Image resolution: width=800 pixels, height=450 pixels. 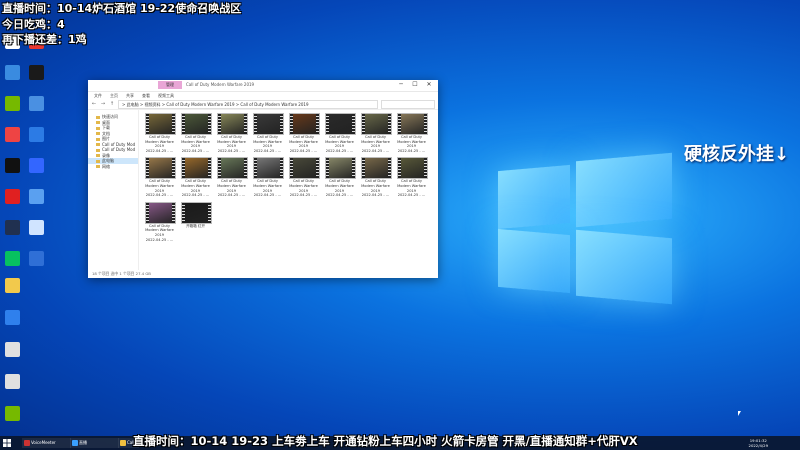 I want to click on ribbon-menu: 文件 主页 共享 查看 视频工具, so click(x=263, y=95).